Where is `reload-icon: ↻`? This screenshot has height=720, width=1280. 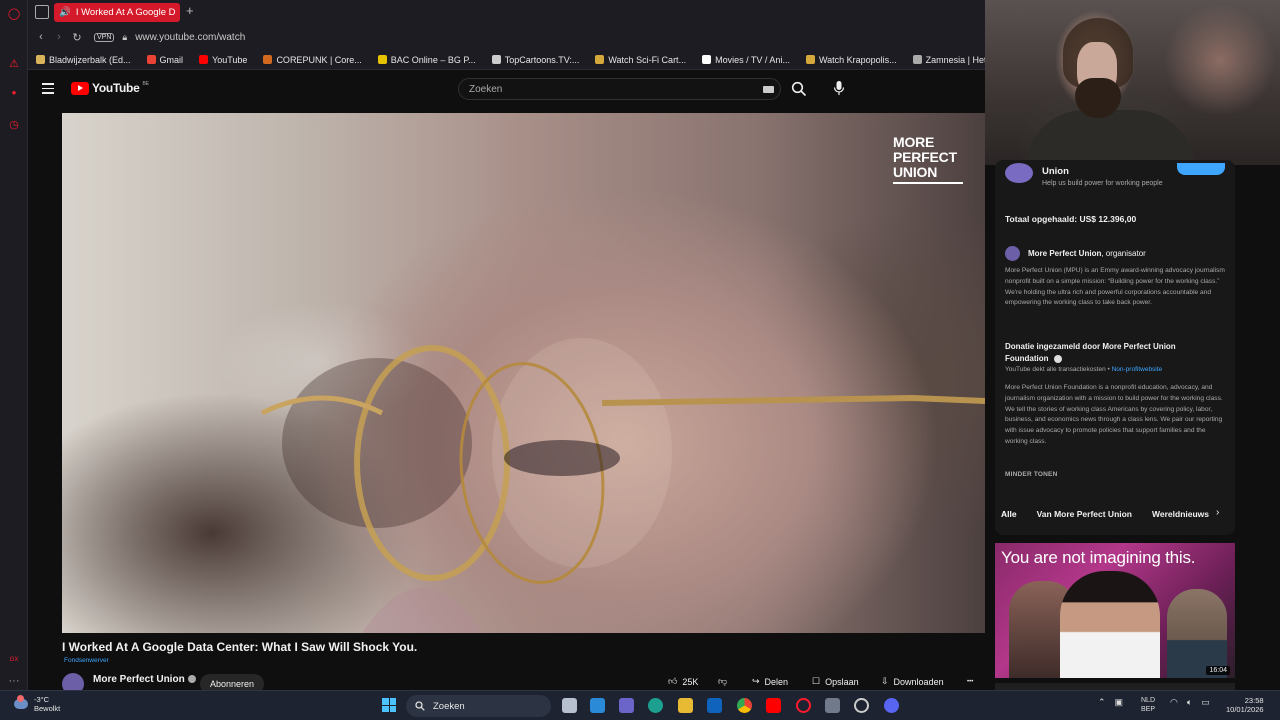 reload-icon: ↻ is located at coordinates (77, 37).